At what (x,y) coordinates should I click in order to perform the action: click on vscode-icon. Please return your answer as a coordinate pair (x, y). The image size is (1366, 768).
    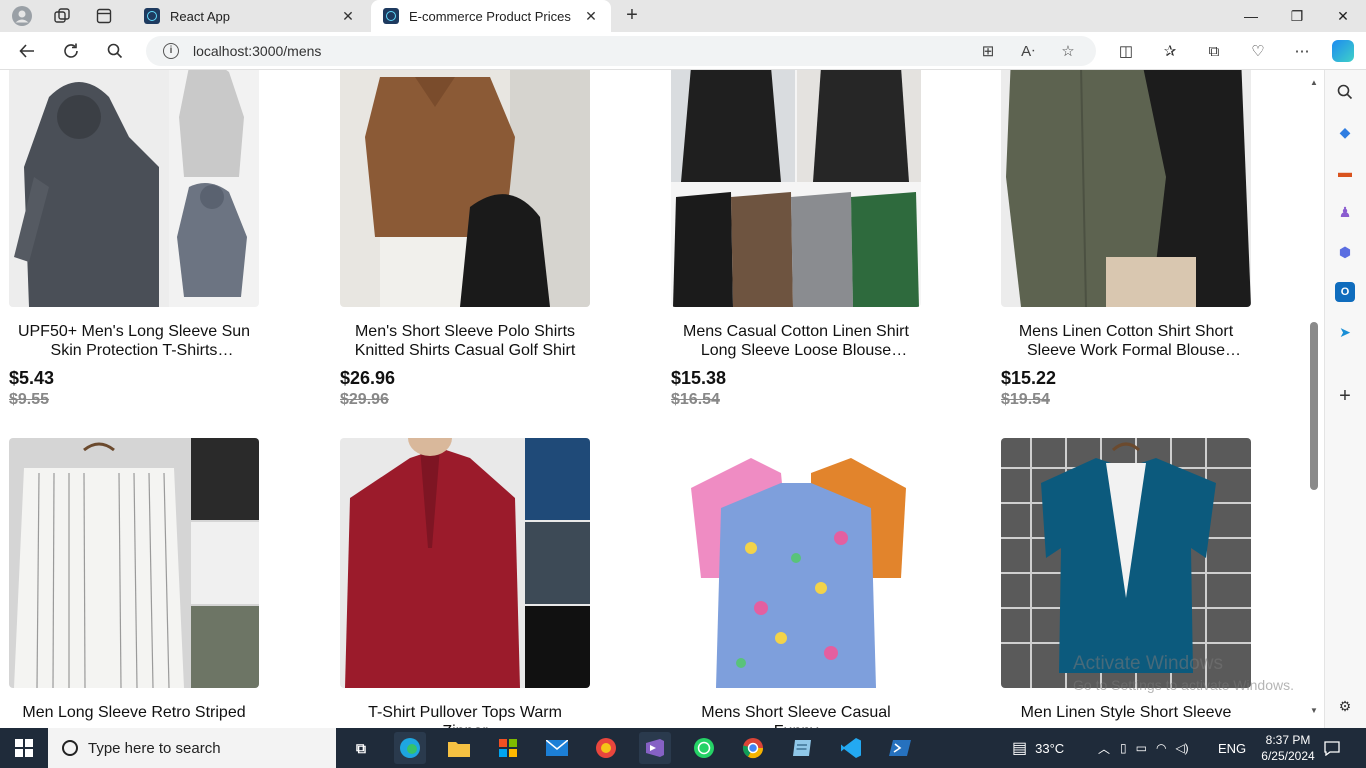
    Looking at the image, I should click on (851, 748).